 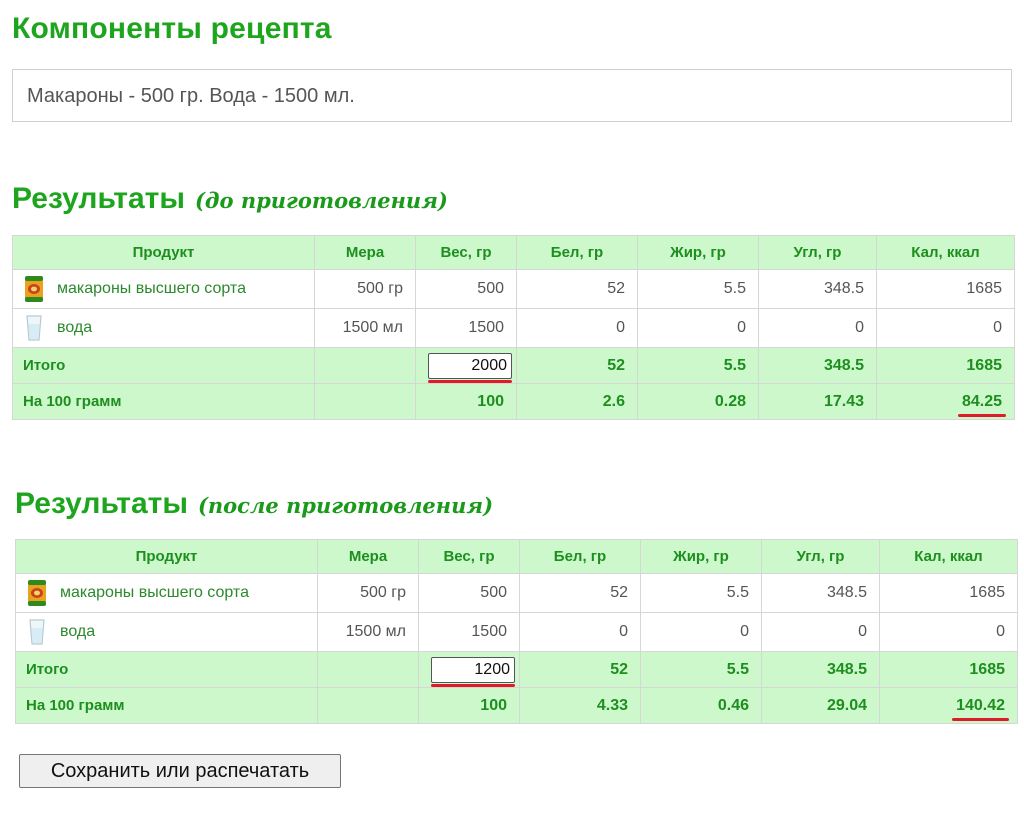 I want to click on per100-kcal-cell: 140.42, so click(x=948, y=705).